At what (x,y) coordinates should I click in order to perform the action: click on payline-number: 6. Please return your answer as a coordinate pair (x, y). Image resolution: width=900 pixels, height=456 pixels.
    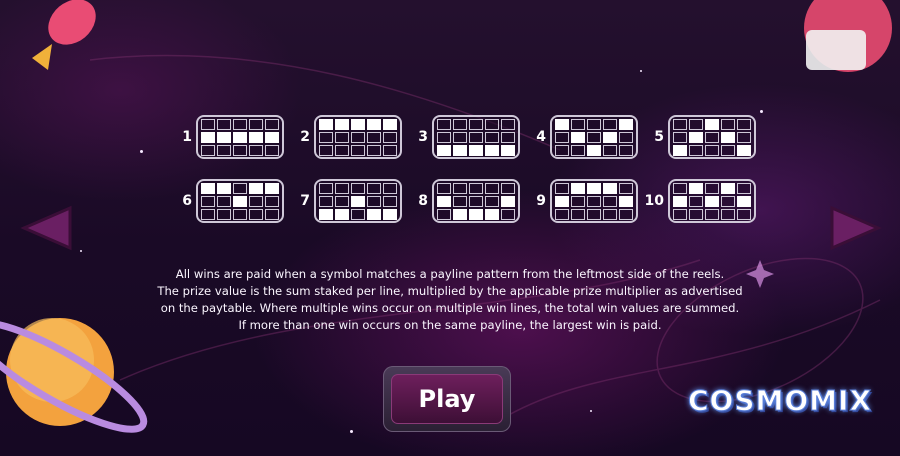
    Looking at the image, I should click on (187, 201).